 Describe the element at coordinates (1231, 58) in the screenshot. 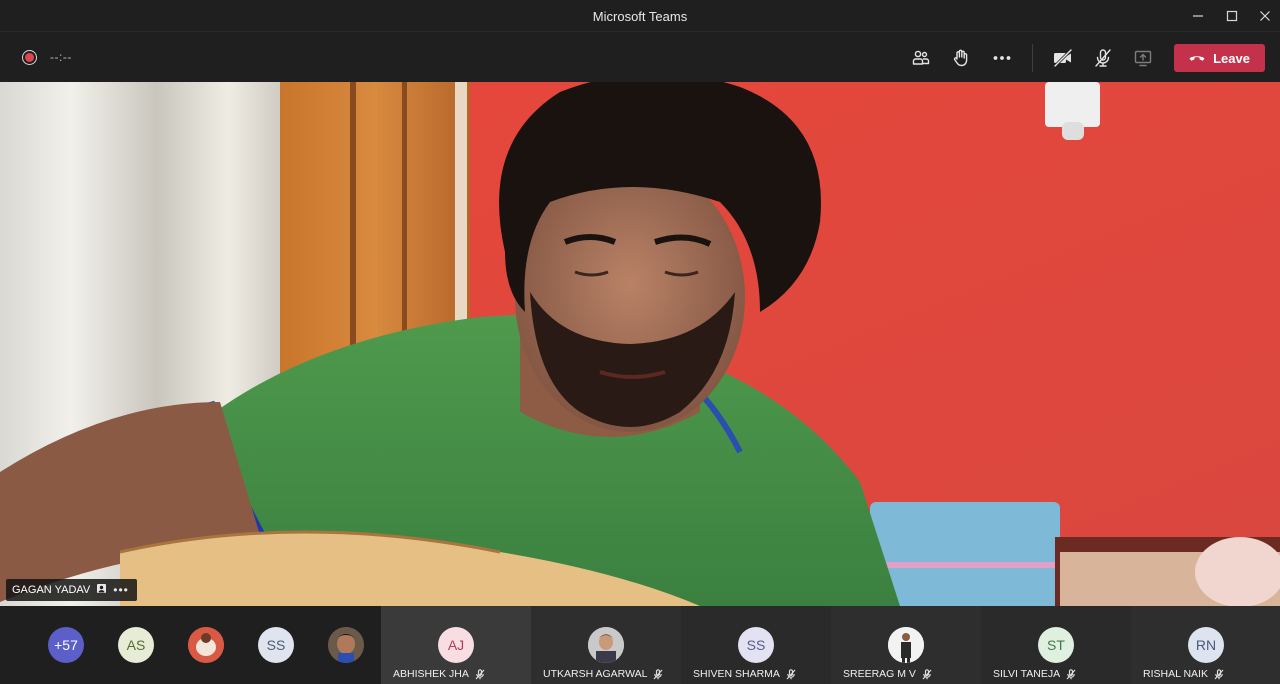

I see `leave-label: Leave` at that location.